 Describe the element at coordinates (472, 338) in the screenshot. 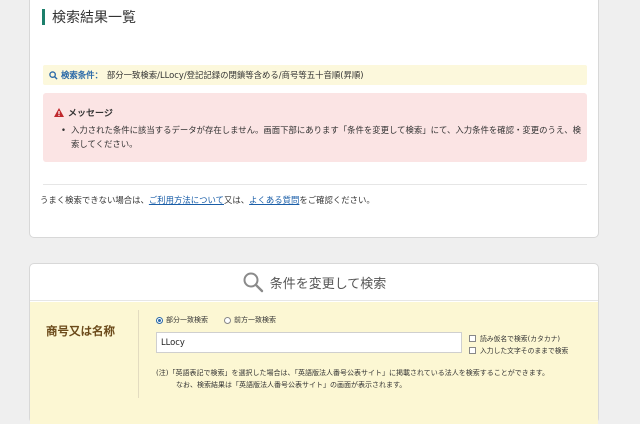

I see `check-kana-box` at that location.